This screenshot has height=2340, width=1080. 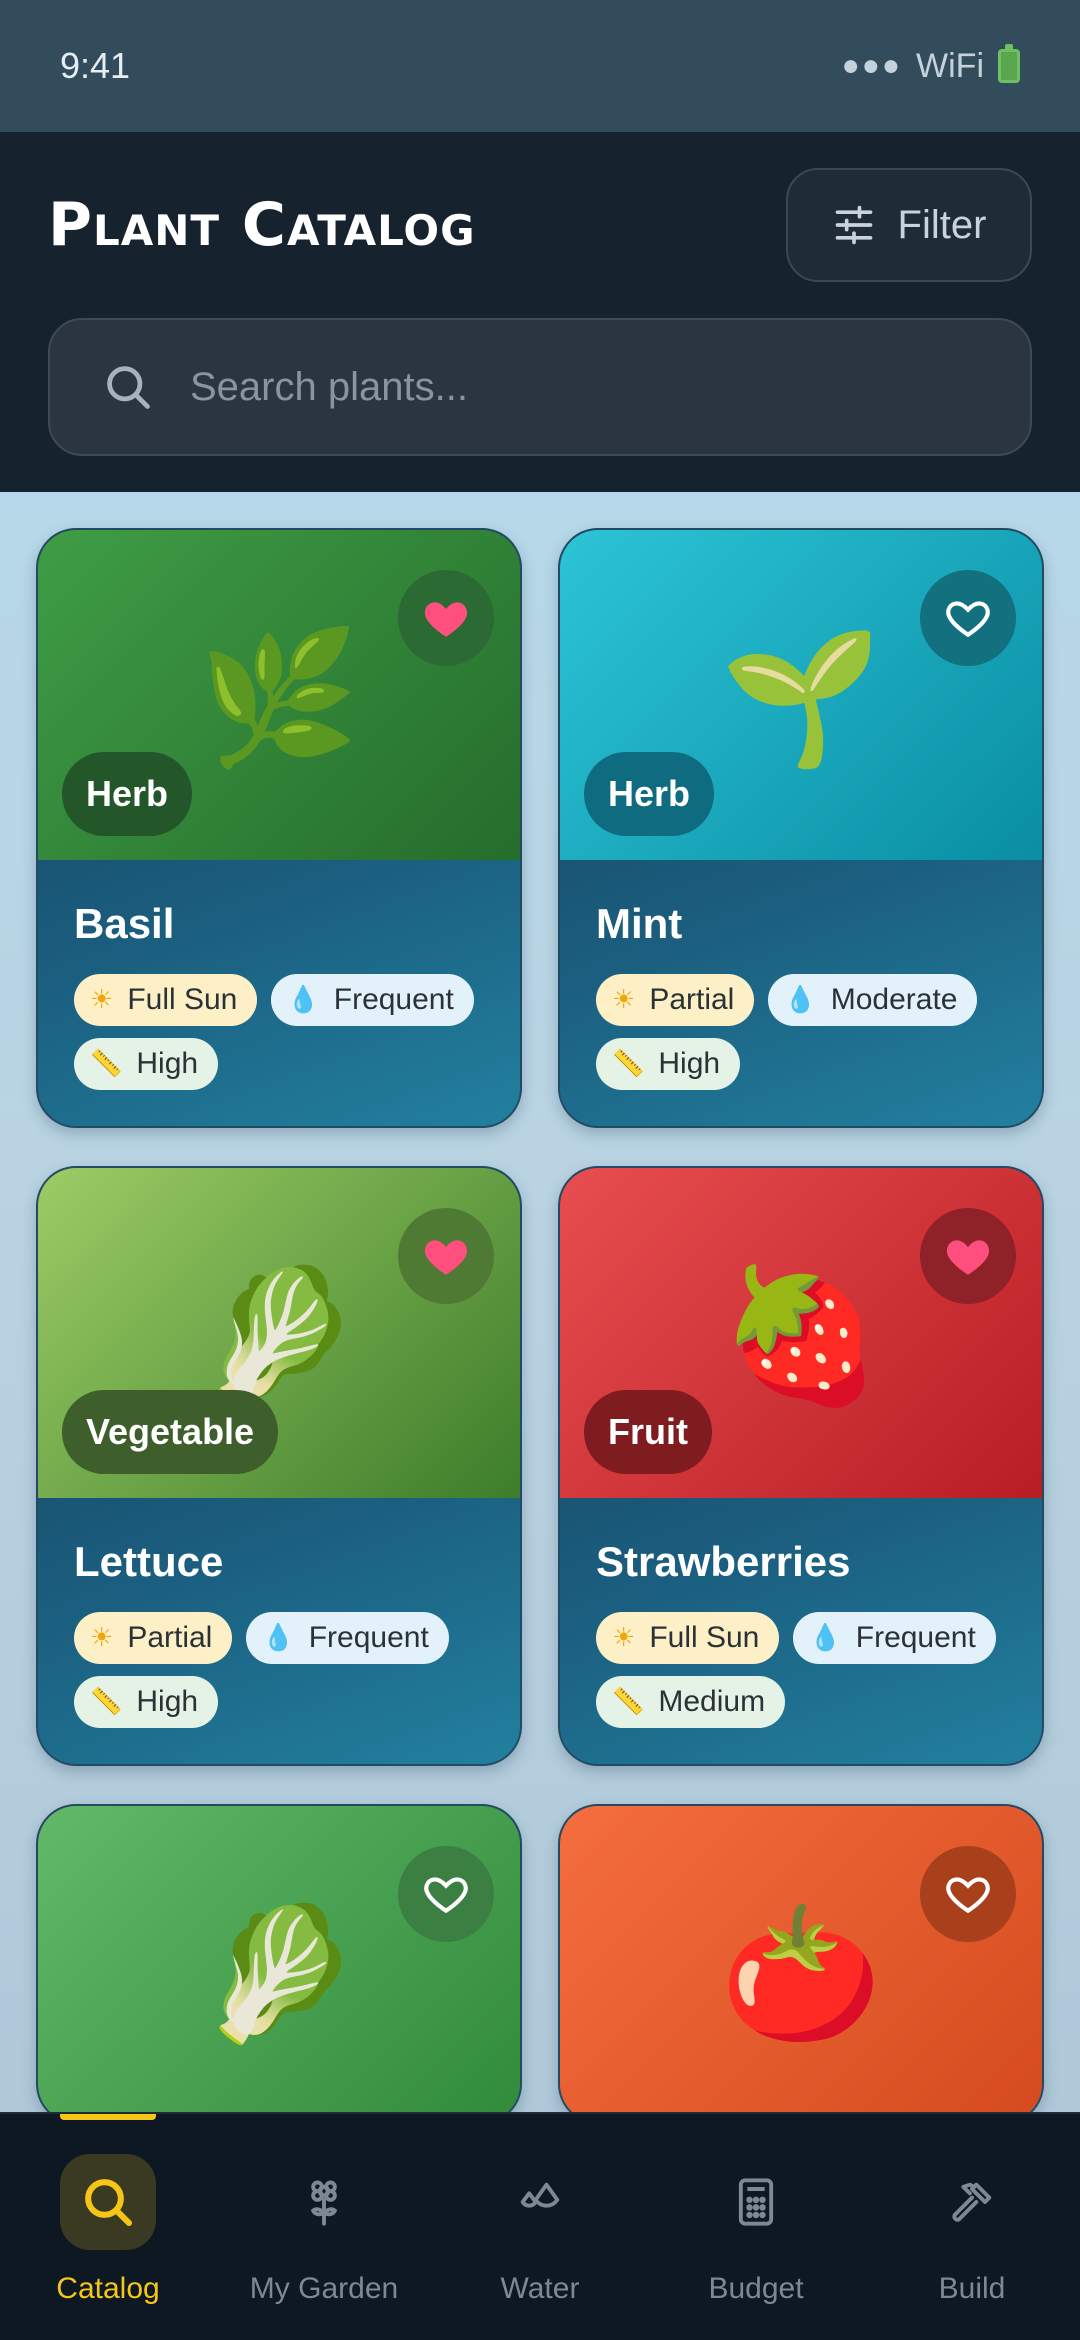 I want to click on water-tag: 💧 Moderate, so click(x=873, y=1000).